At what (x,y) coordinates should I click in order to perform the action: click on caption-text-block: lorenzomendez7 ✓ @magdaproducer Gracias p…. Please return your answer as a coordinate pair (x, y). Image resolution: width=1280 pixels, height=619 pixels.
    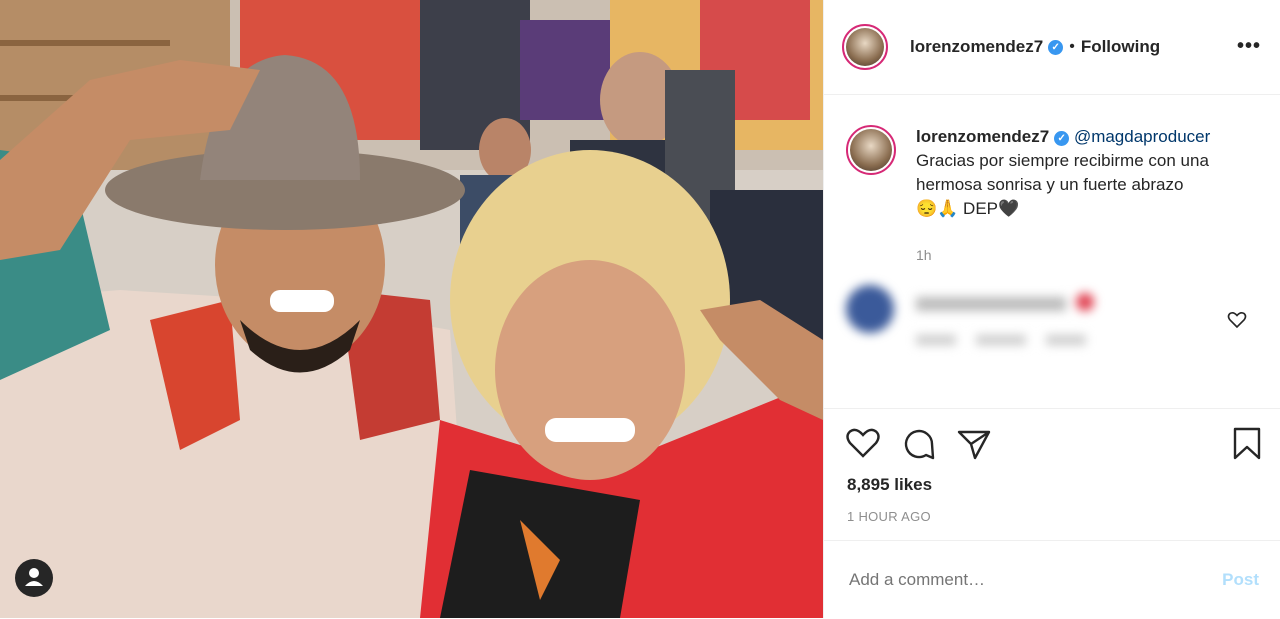
    Looking at the image, I should click on (1096, 173).